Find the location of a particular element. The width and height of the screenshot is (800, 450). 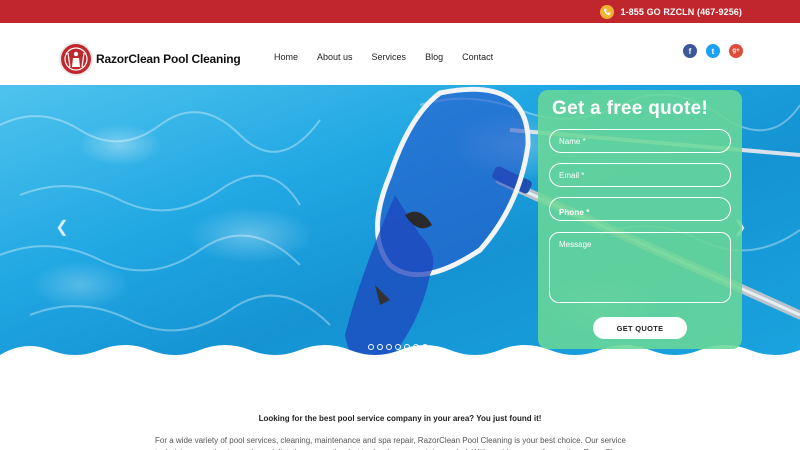

twitter-icon: t is located at coordinates (713, 51).